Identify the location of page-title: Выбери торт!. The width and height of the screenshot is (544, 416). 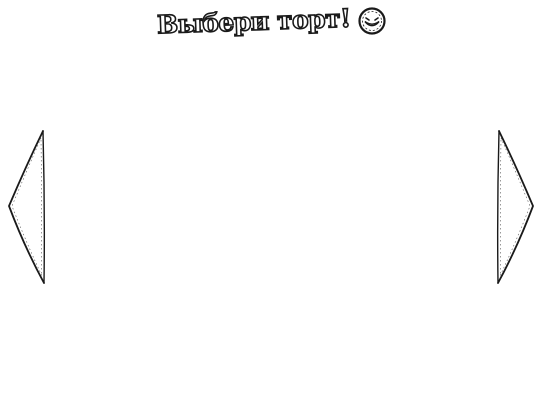
(254, 20).